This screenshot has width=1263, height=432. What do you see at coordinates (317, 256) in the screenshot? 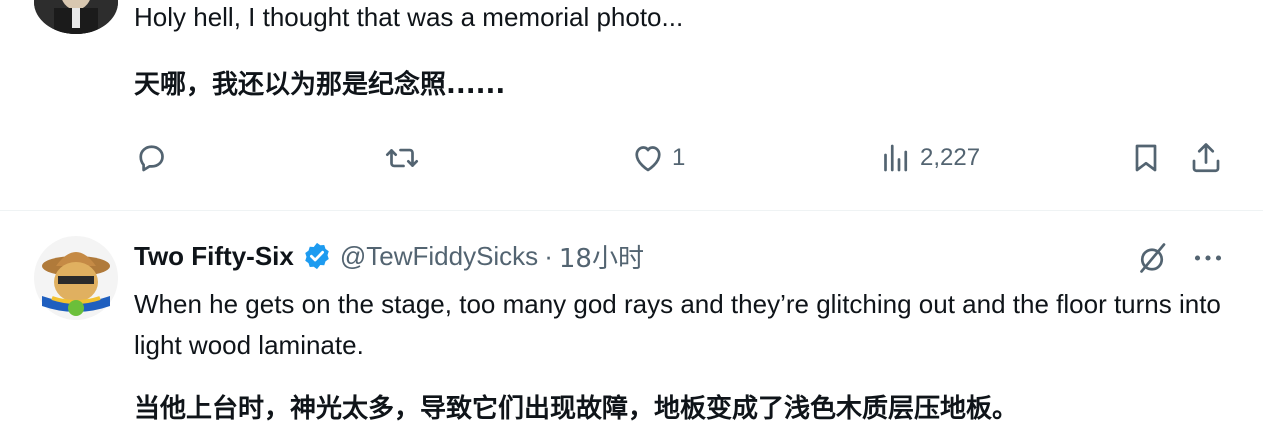
I see `verified-badge-icon` at bounding box center [317, 256].